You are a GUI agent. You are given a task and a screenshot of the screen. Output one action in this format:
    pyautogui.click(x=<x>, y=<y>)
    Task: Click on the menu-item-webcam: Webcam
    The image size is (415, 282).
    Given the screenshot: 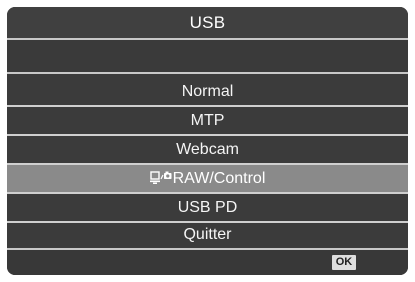 What is the action you would take?
    pyautogui.click(x=207, y=149)
    